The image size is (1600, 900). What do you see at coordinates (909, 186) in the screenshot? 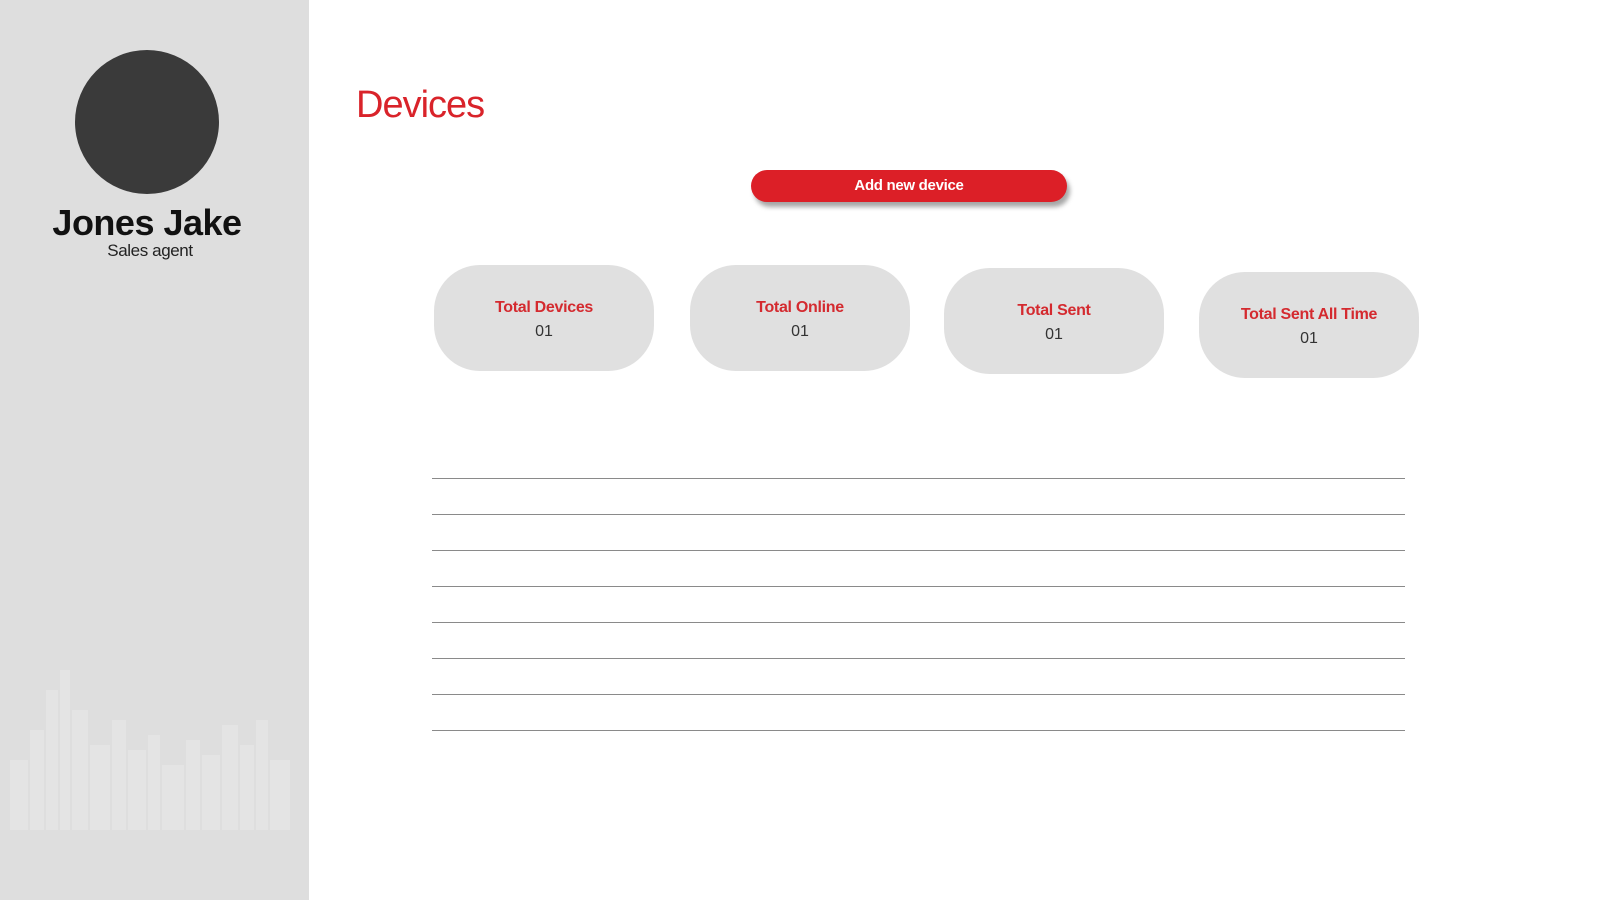
I see `add-device-button: Add new device` at bounding box center [909, 186].